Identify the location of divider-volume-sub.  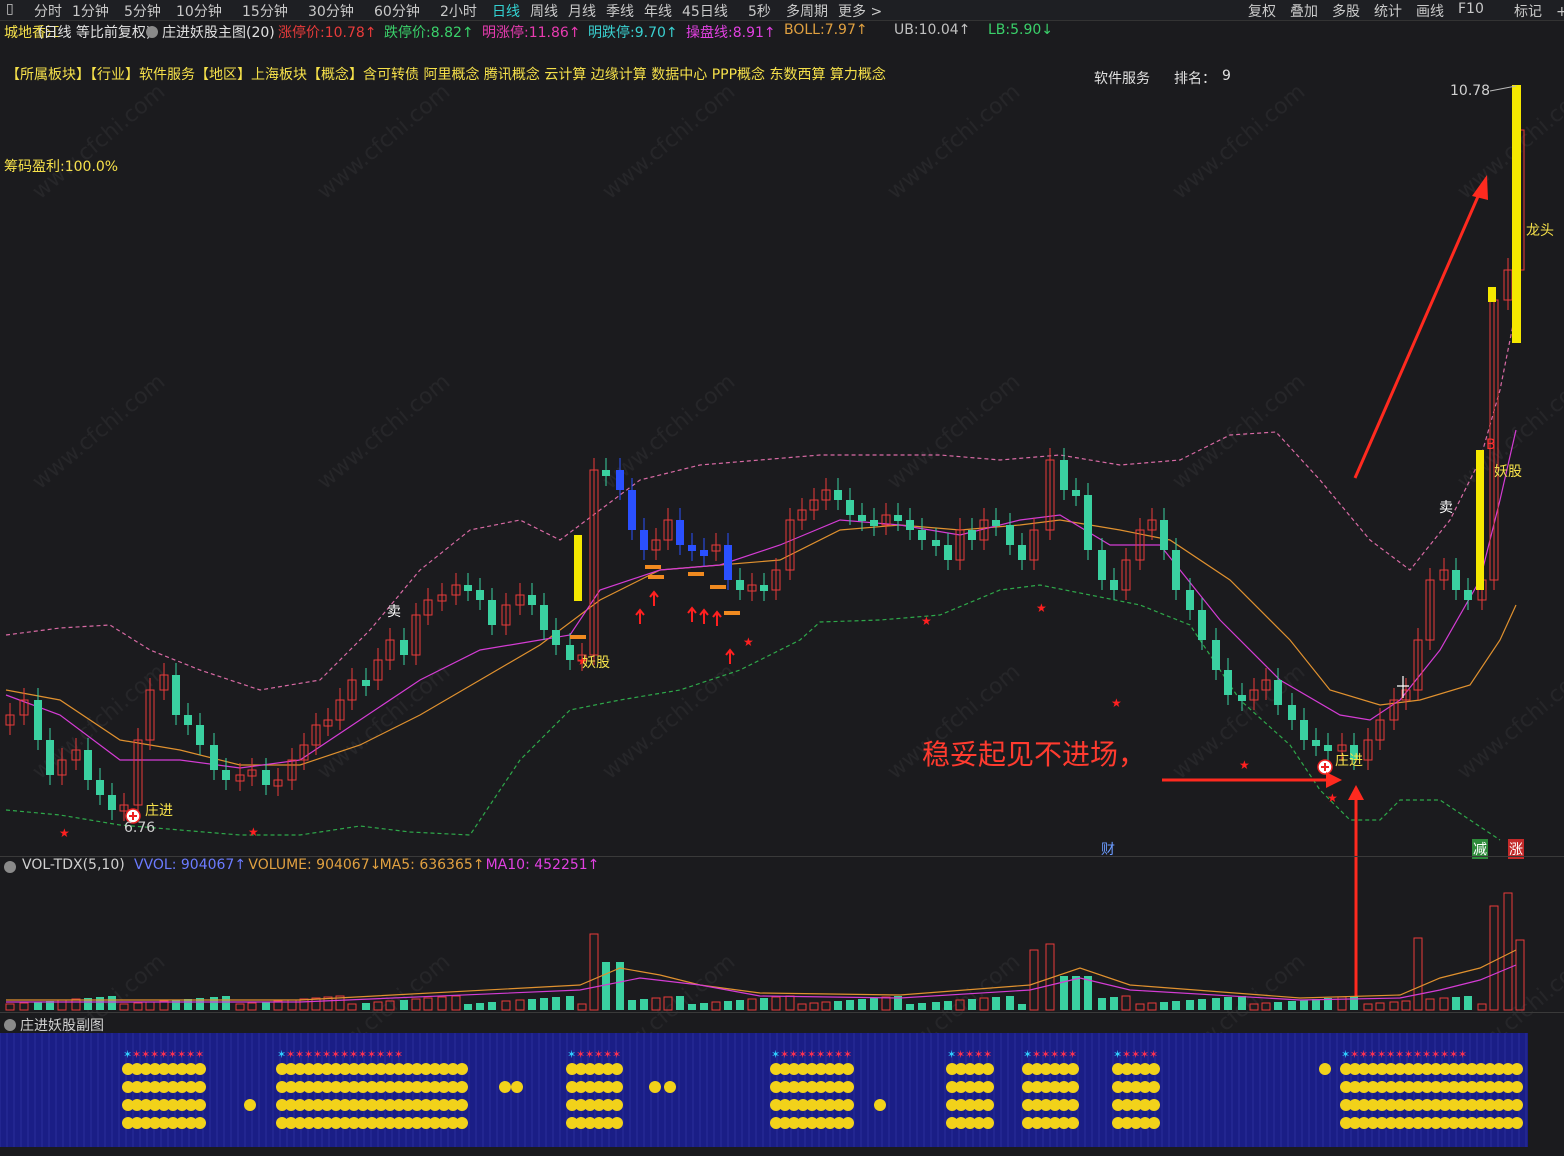
(782, 1012).